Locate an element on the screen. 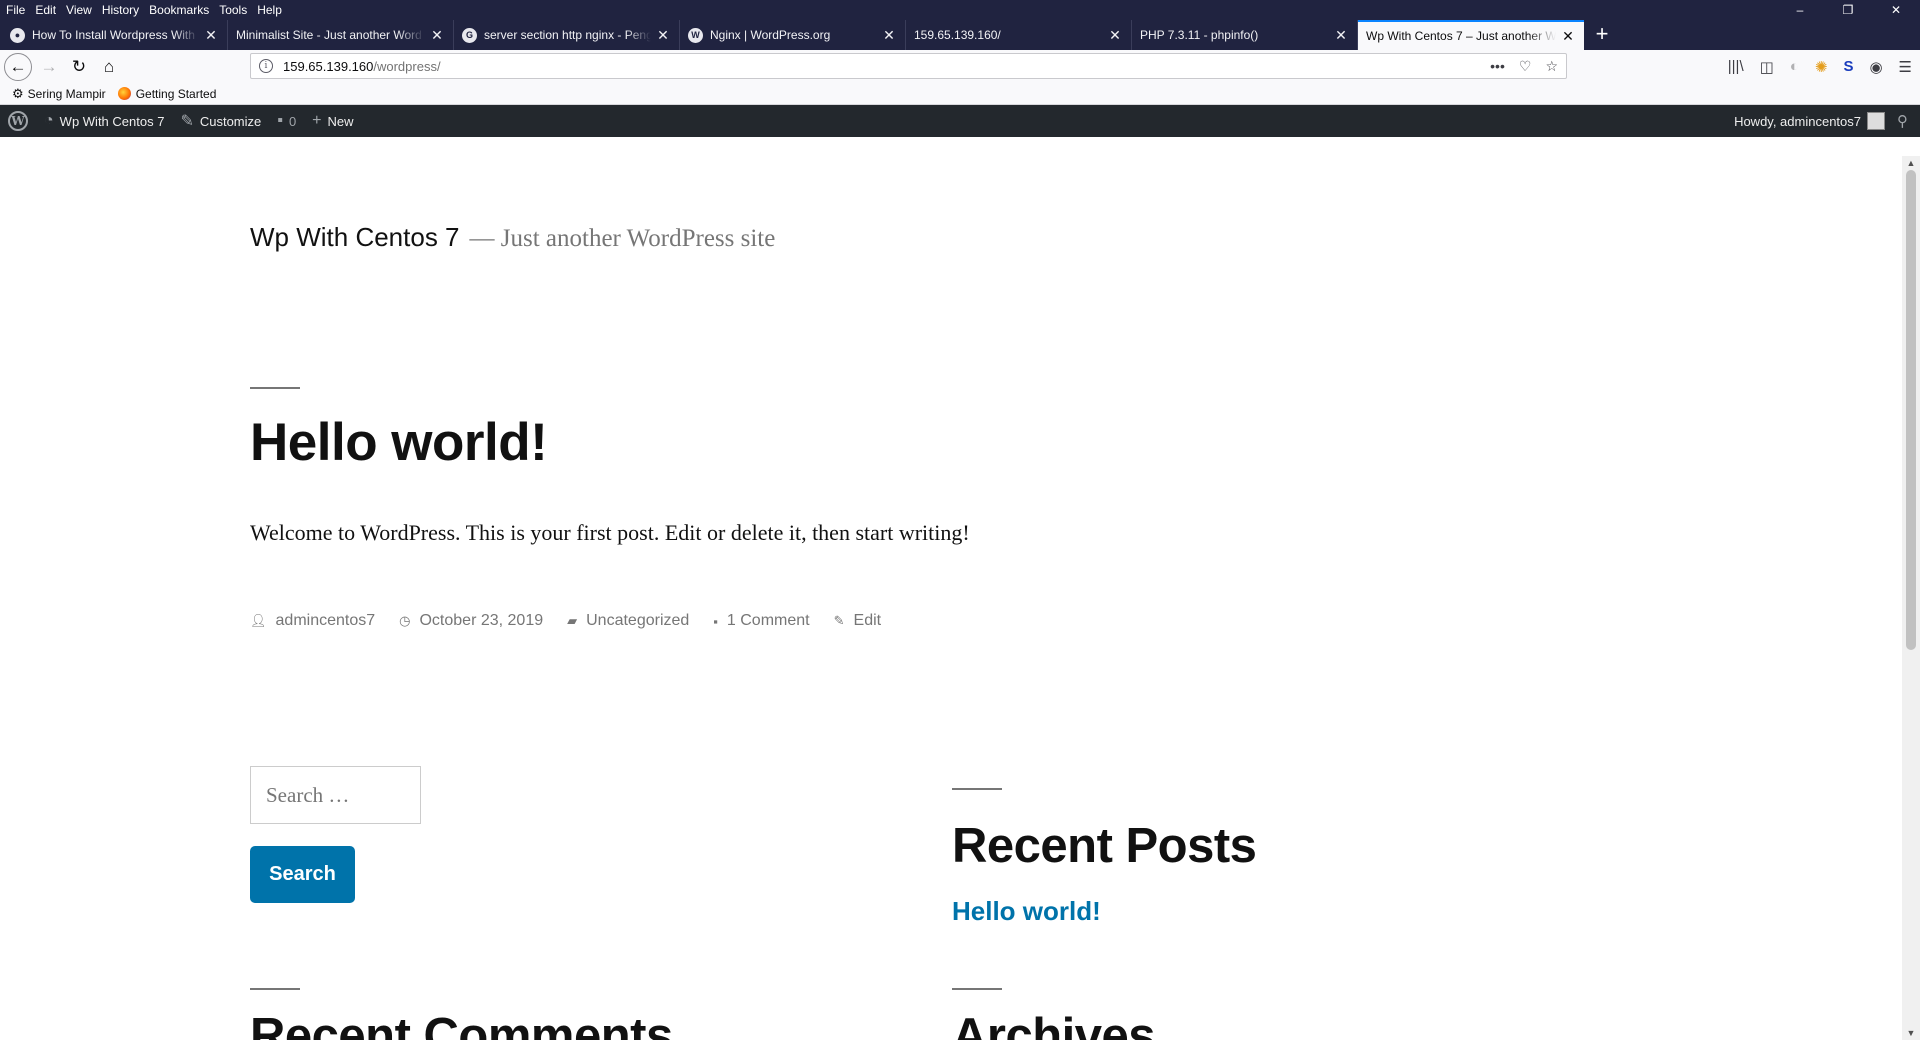 This screenshot has height=1040, width=1920. tab-wp-centos-active: Wp With Centos 7 – Just another W ✕ is located at coordinates (1471, 35).